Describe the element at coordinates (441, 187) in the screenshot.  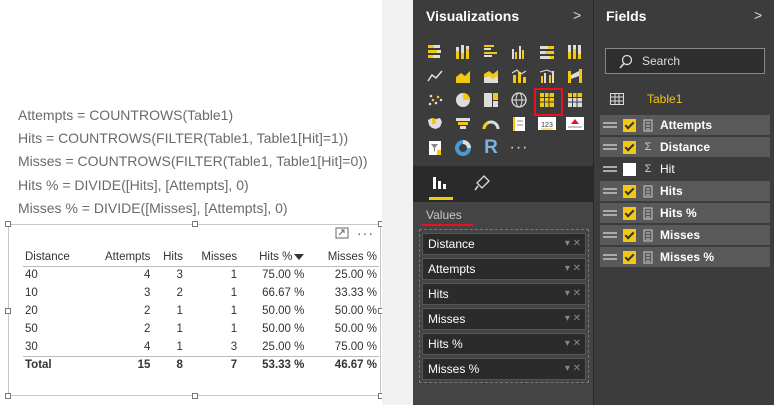
I see `tab-fields` at that location.